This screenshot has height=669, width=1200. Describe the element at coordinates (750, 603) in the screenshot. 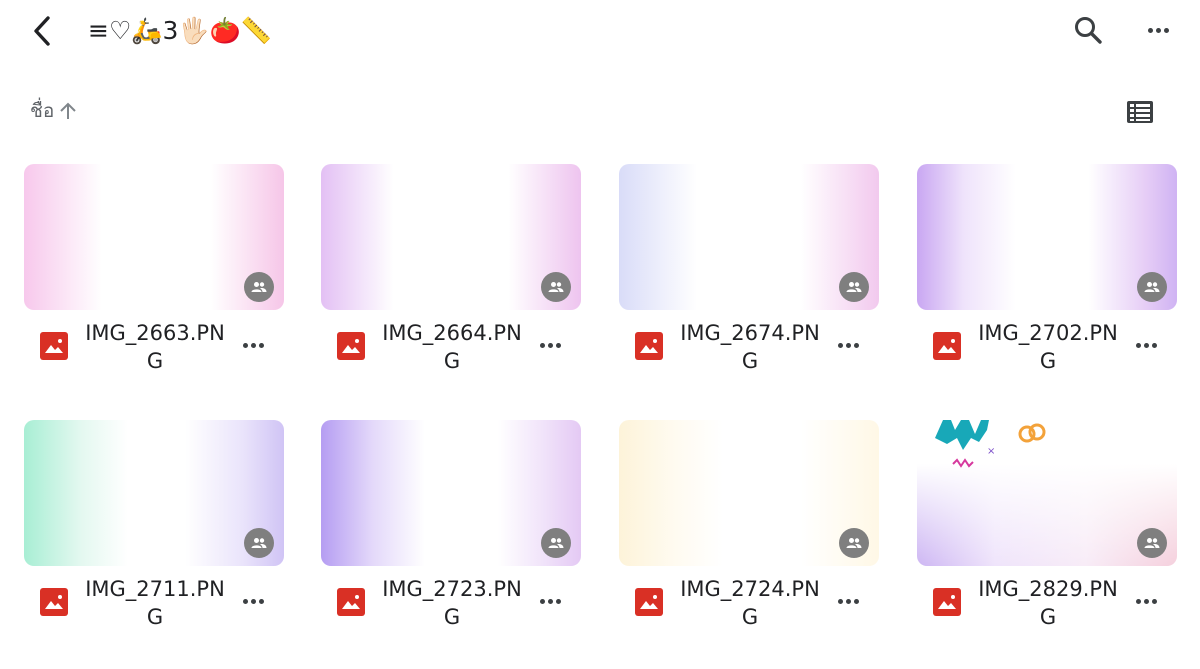

I see `file-name: IMG_2724.PNG` at that location.